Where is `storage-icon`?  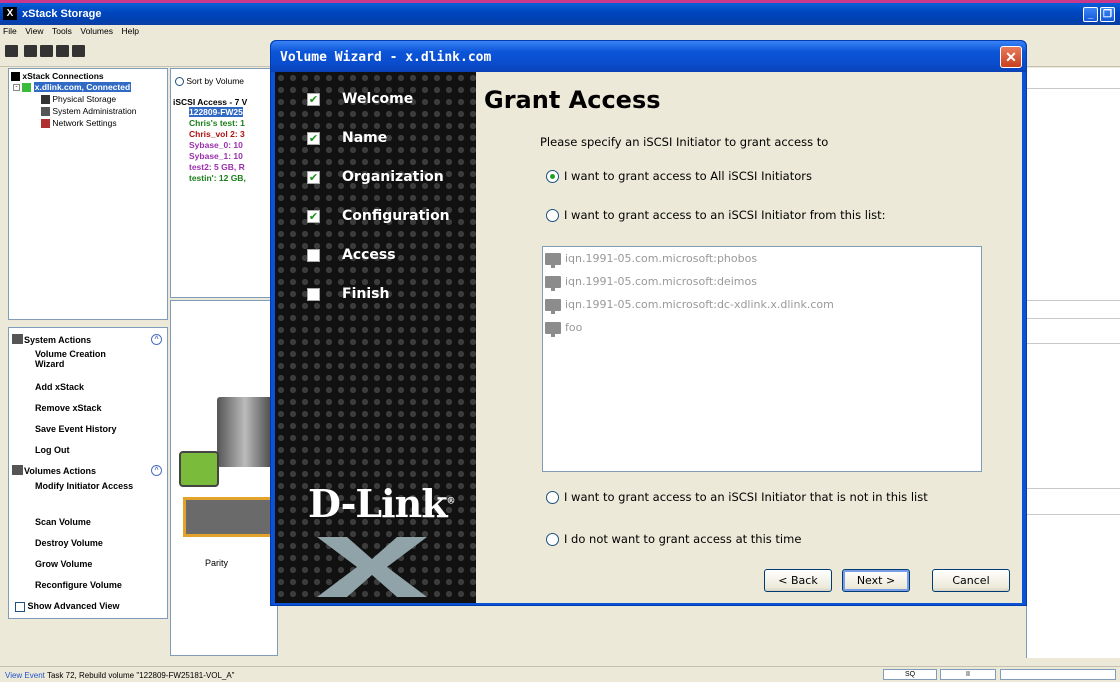
storage-icon is located at coordinates (46, 51).